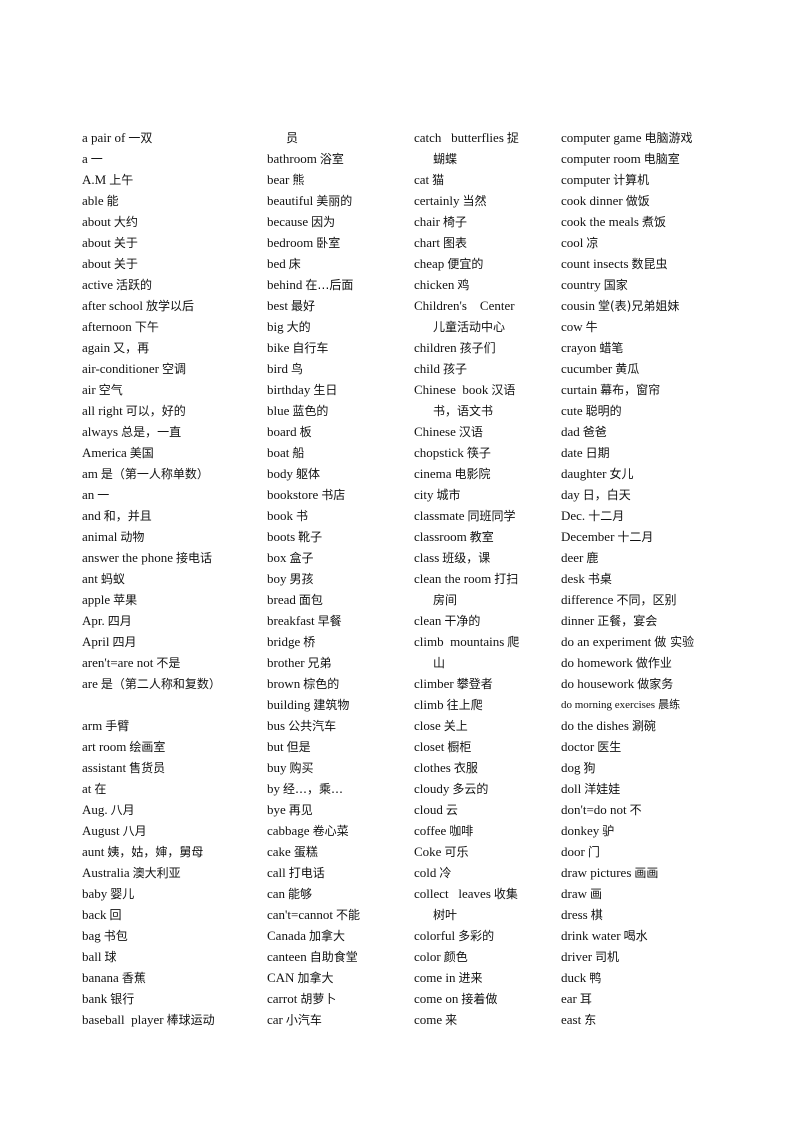  Describe the element at coordinates (596, 872) in the screenshot. I see `english-word: draw pictures` at that location.